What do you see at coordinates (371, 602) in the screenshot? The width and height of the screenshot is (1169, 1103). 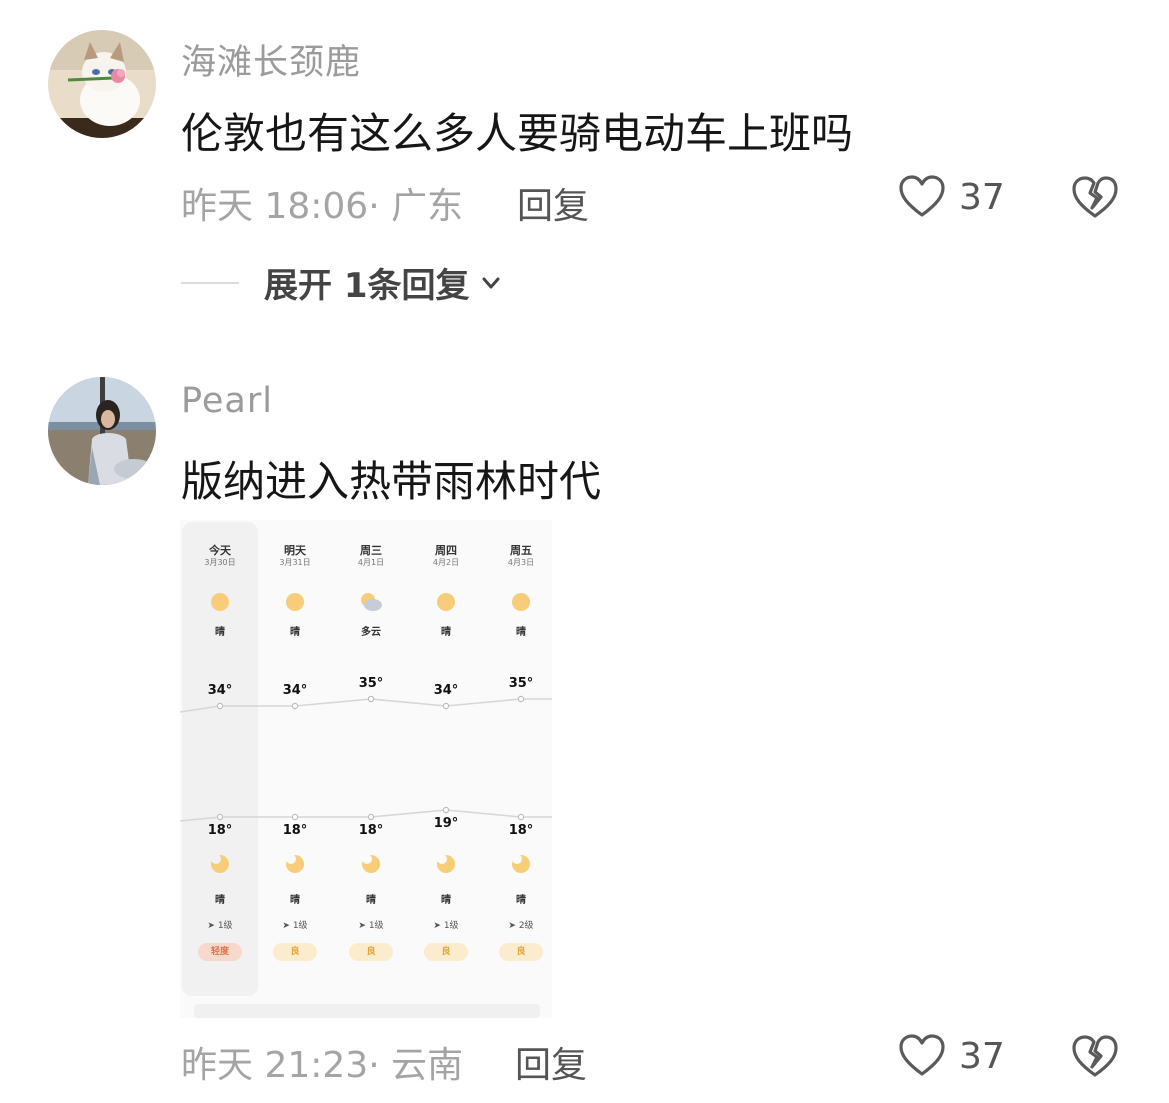 I see `partly-cloudy-icon` at bounding box center [371, 602].